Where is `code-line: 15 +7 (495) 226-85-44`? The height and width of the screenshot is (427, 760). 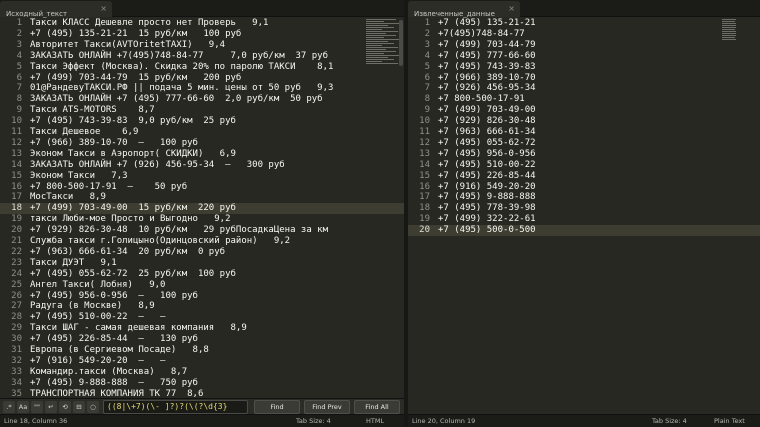 code-line: 15 +7 (495) 226-85-44 is located at coordinates (584, 176).